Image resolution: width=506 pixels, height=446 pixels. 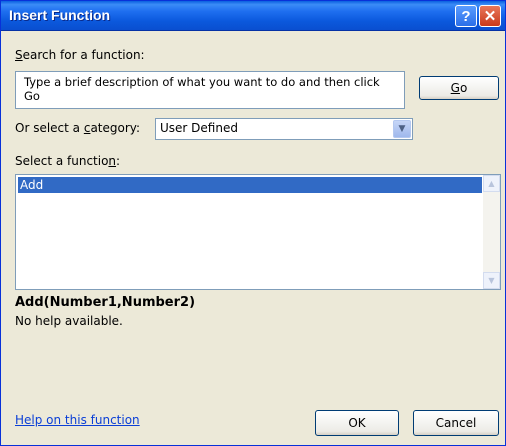 I want to click on go-button-label: Go, so click(x=459, y=88).